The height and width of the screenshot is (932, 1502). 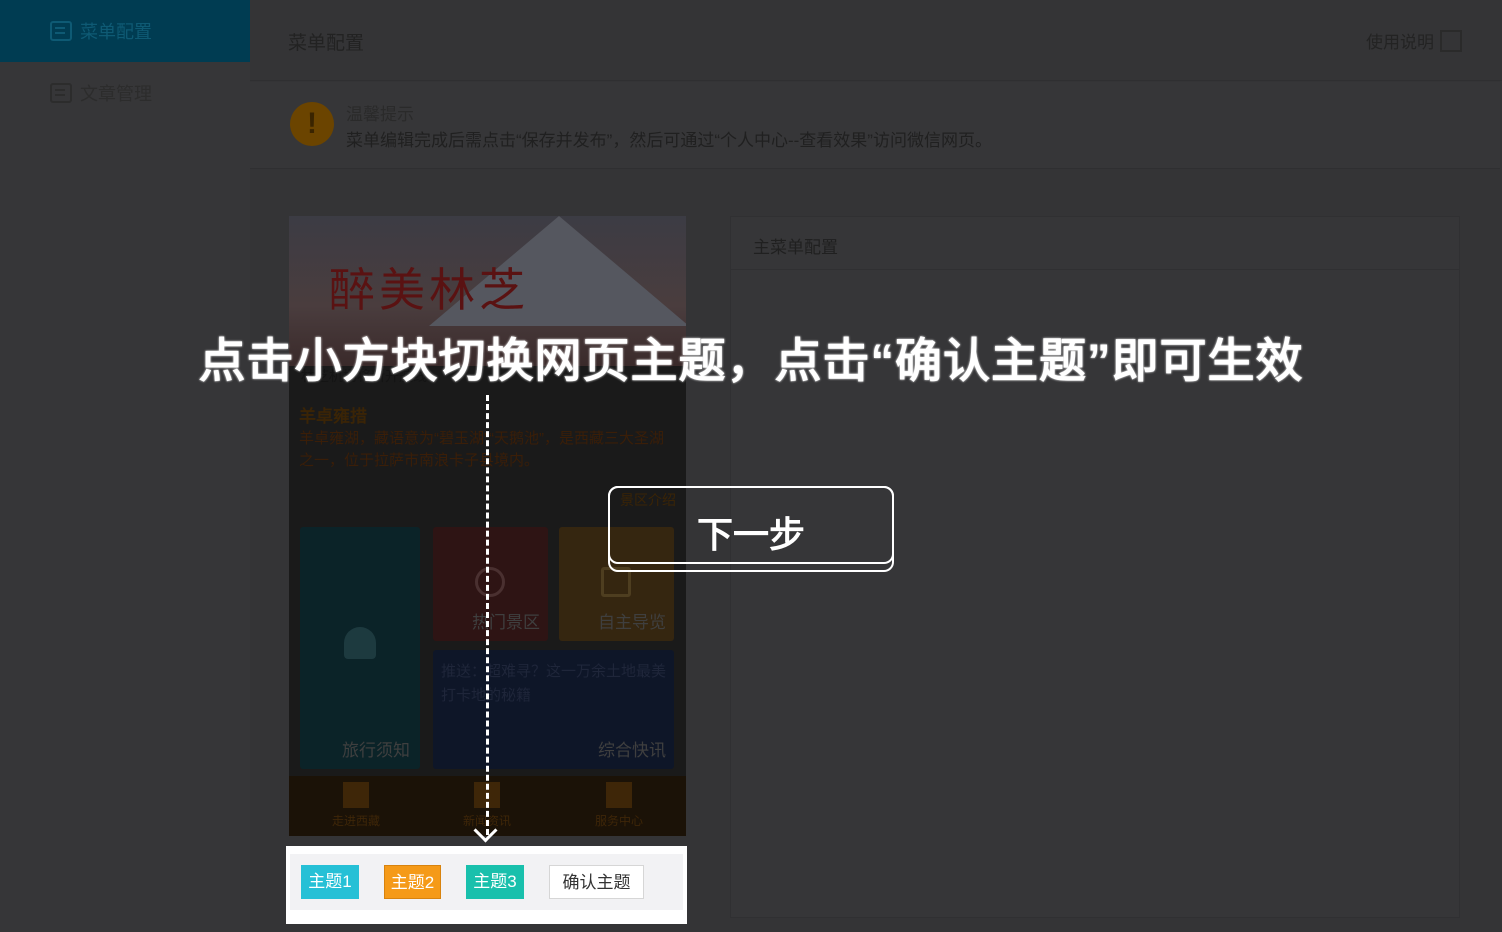 I want to click on tile-hot-spots: 热门景区, so click(x=490, y=584).